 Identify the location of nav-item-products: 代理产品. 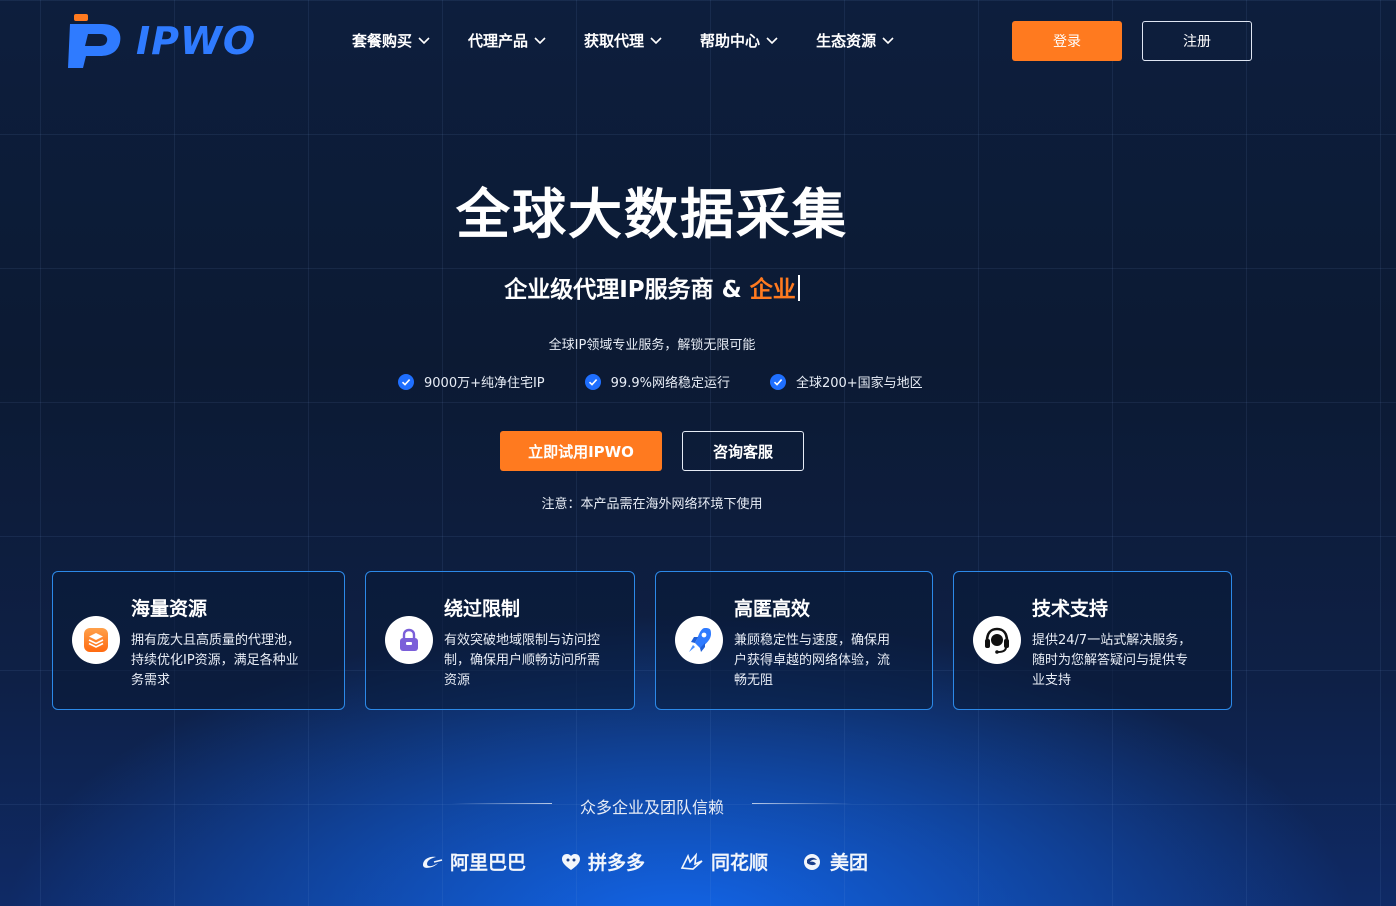
(507, 40).